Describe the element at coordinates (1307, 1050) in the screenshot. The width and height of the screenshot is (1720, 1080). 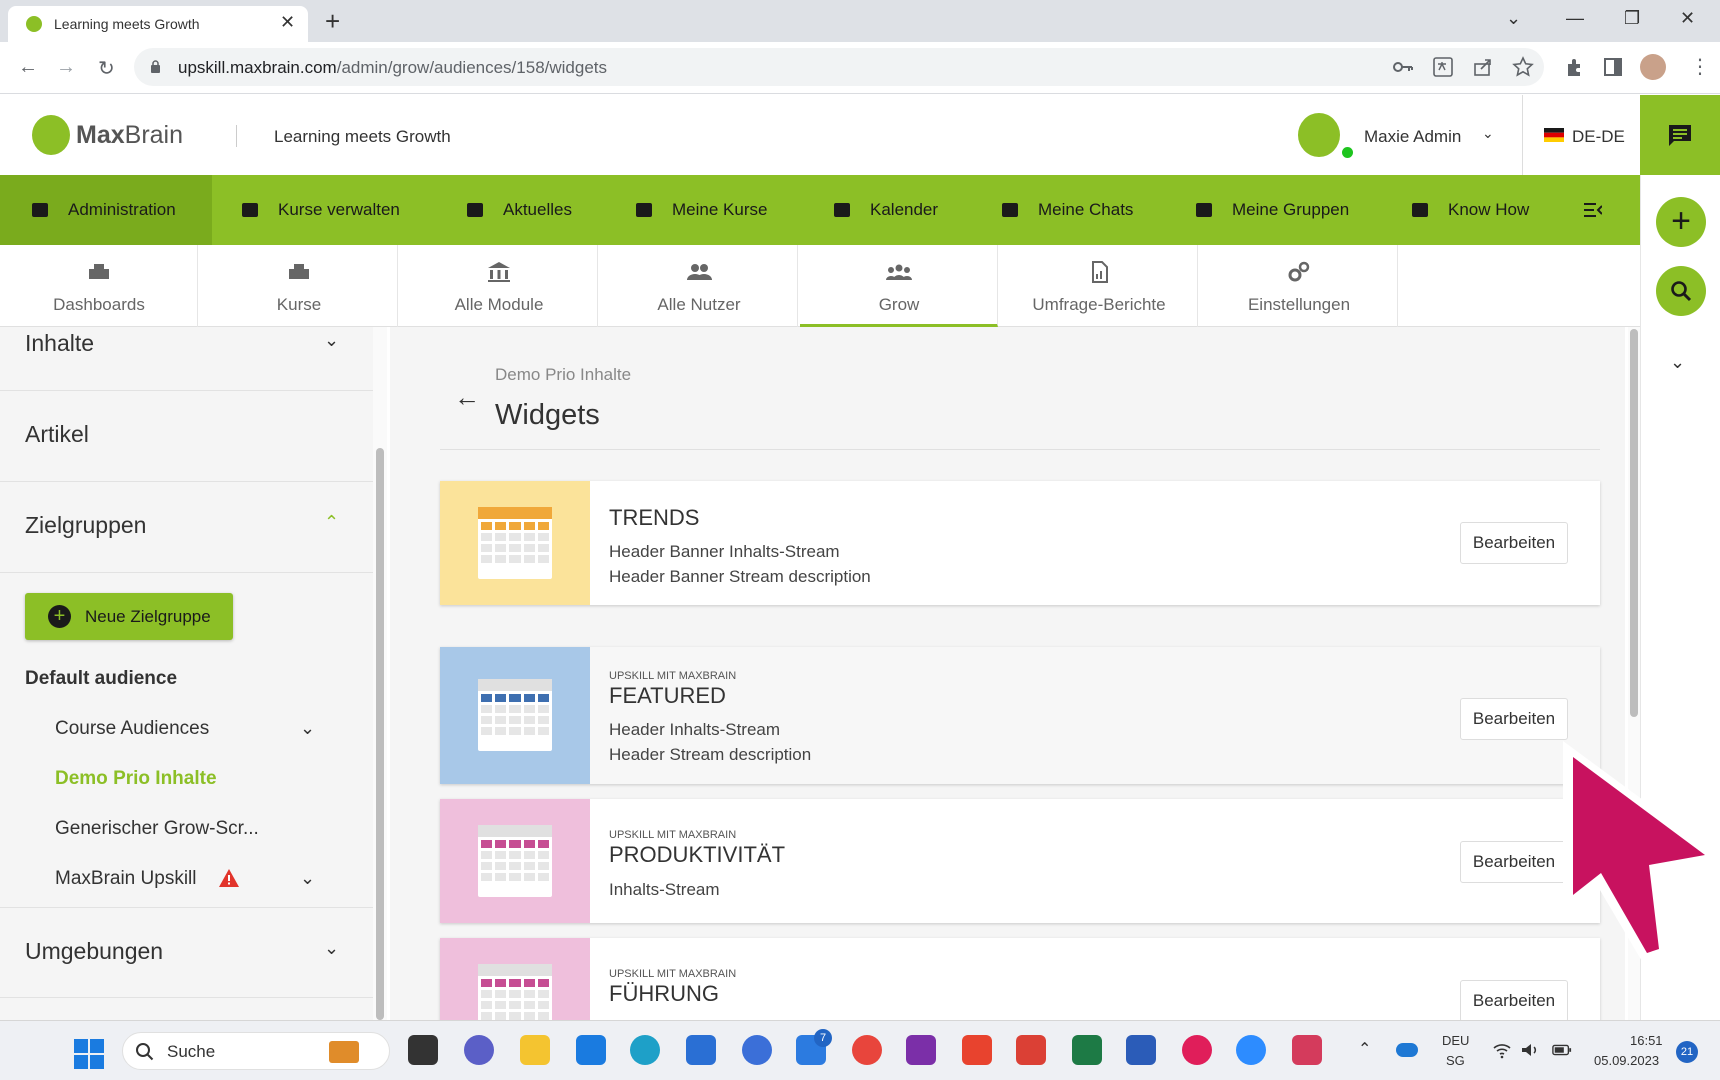
I see `snipping-tool-icon` at that location.